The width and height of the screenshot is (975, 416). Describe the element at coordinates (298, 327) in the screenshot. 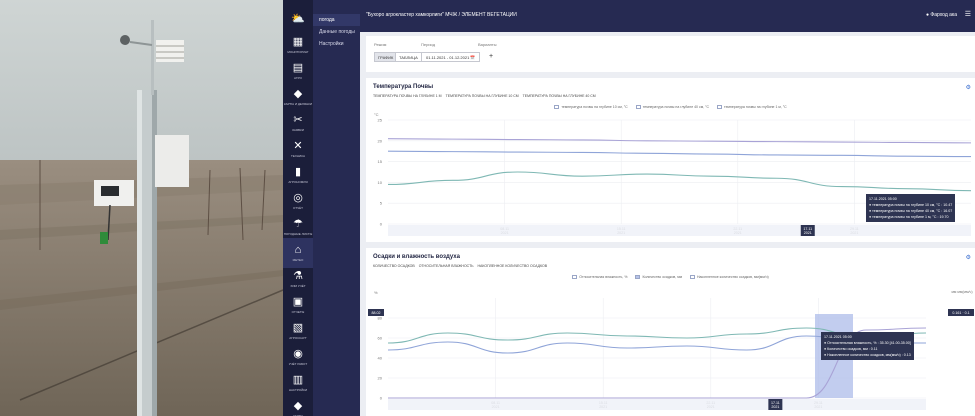

I see `rail-icon: ▧` at that location.